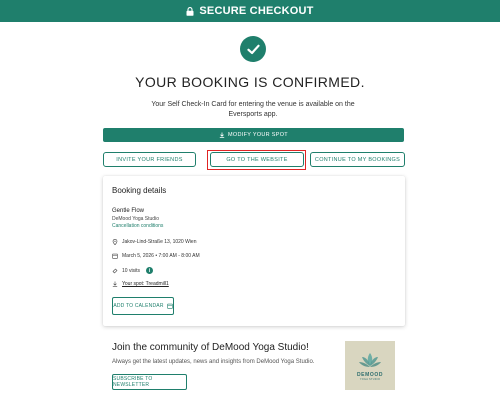 The width and height of the screenshot is (500, 401). Describe the element at coordinates (139, 190) in the screenshot. I see `booking-details-title: Booking details` at that location.